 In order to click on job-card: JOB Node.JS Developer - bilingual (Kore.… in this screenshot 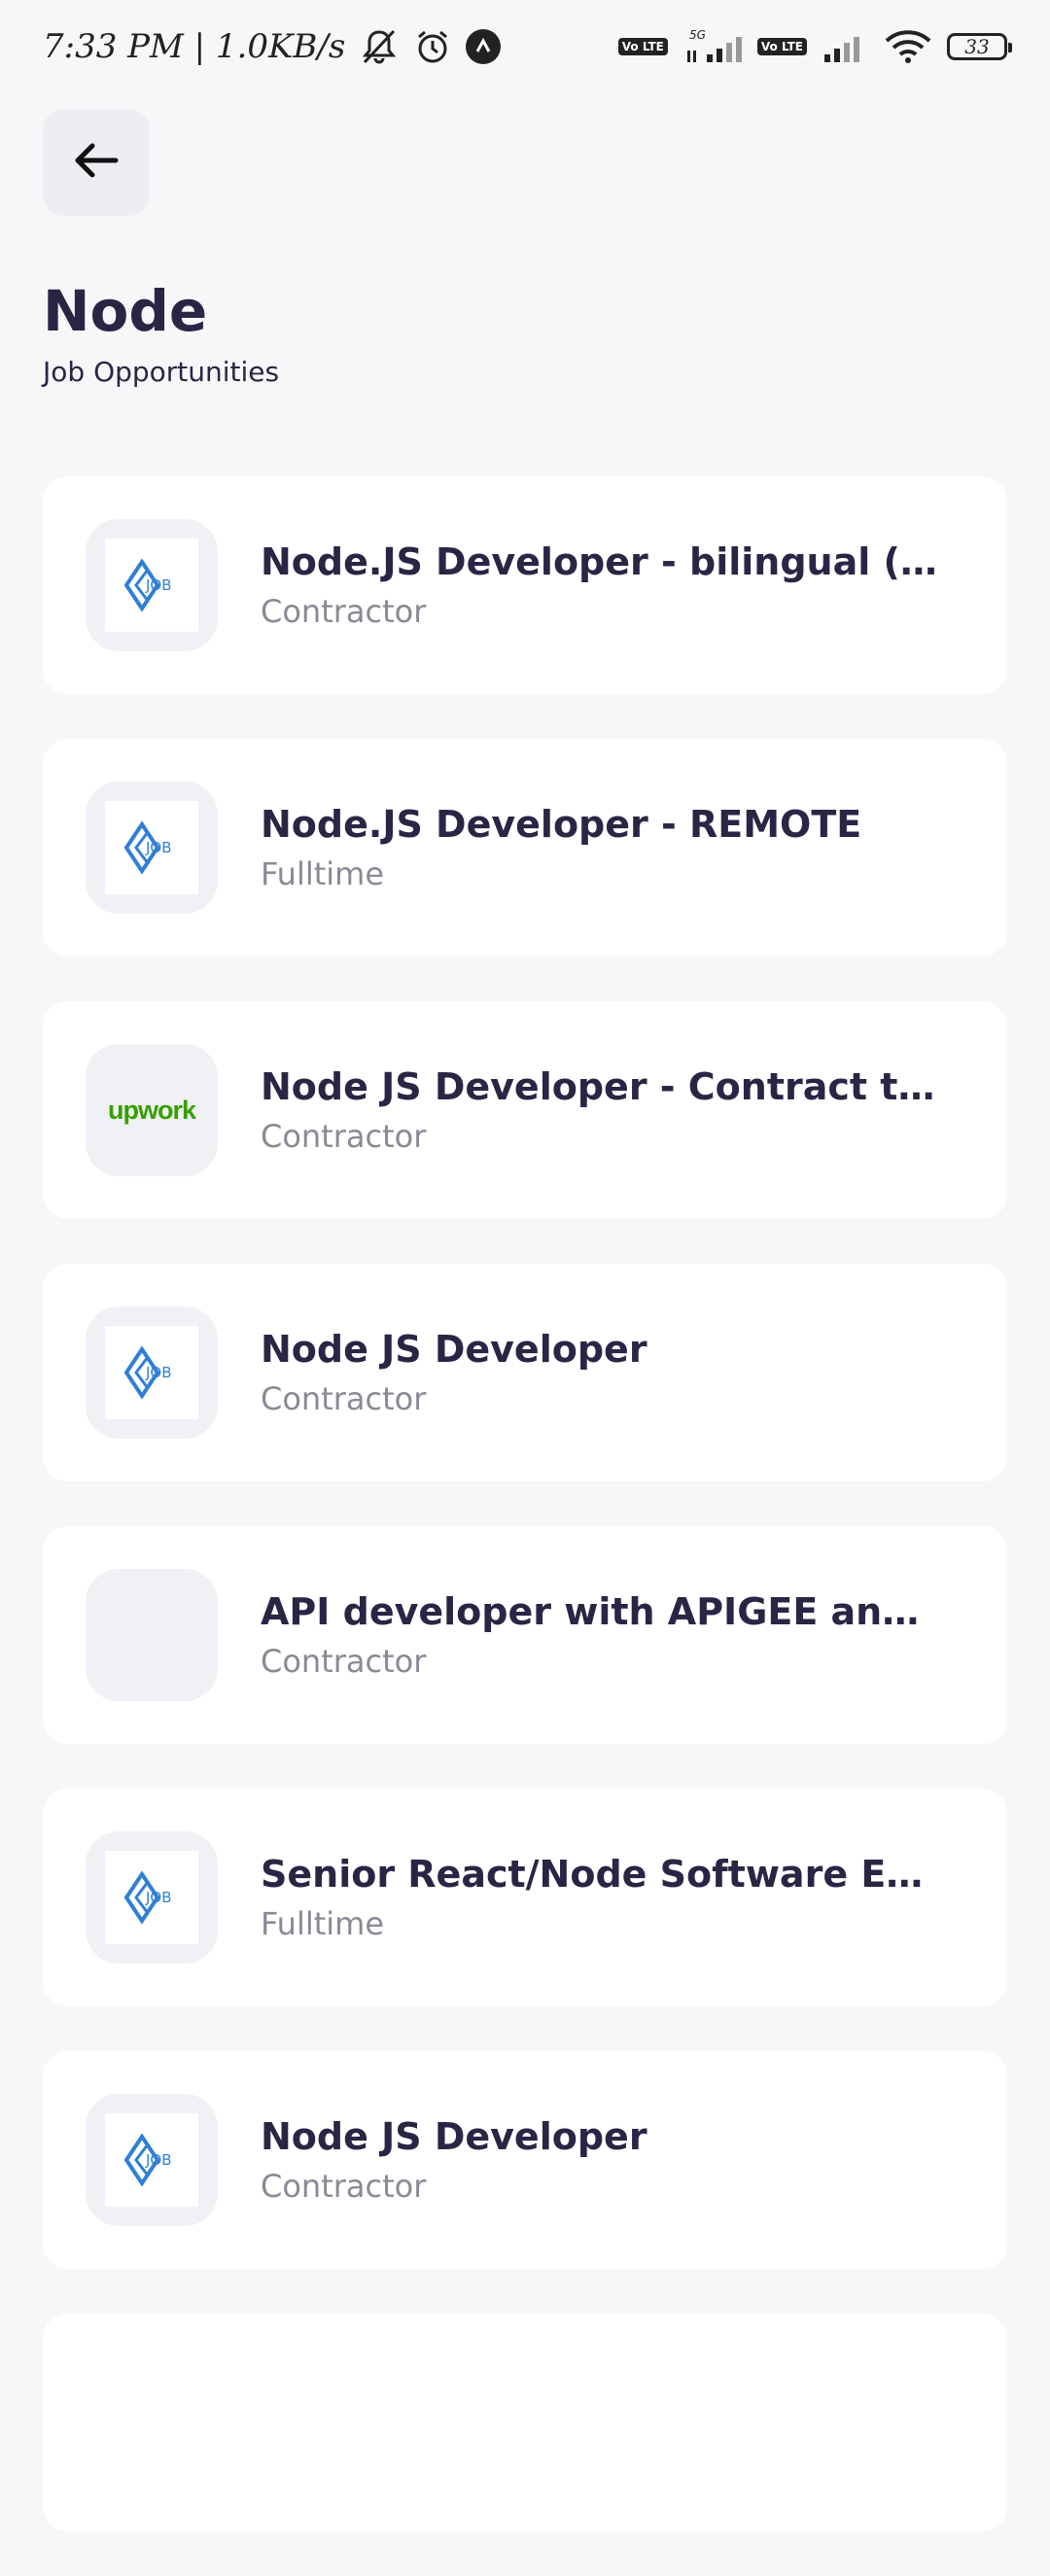, I will do `click(525, 585)`.